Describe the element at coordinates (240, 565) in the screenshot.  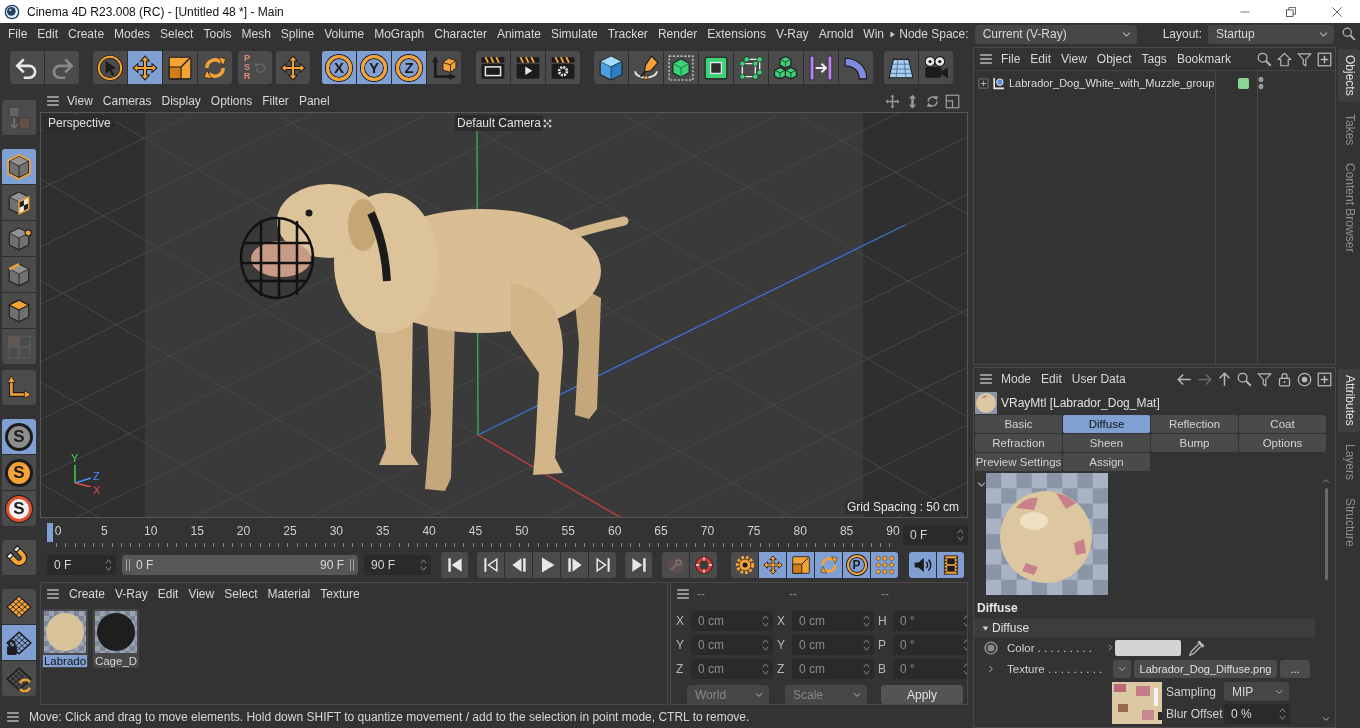
I see `preview-range-track: 0 F 90 F` at that location.